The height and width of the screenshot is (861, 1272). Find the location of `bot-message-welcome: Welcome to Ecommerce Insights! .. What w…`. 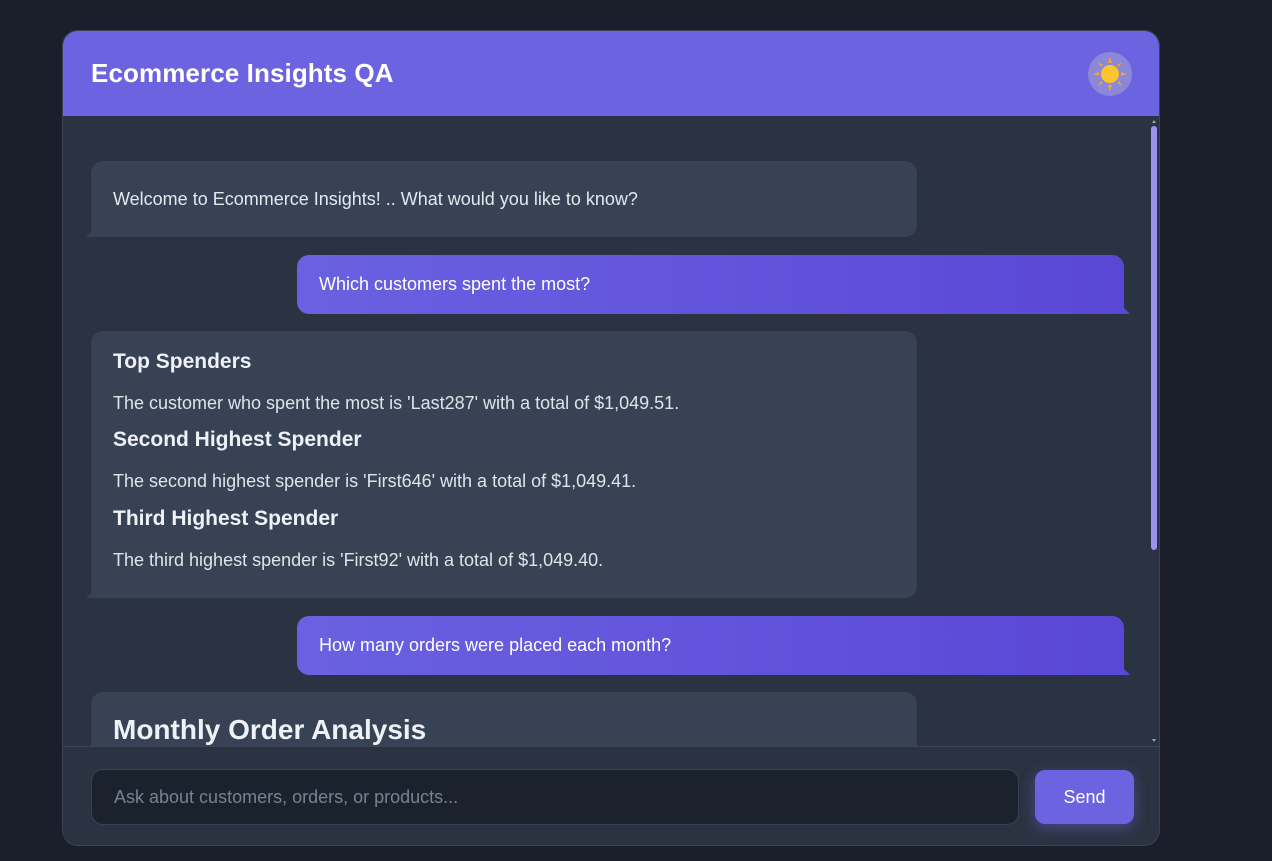

bot-message-welcome: Welcome to Ecommerce Insights! .. What w… is located at coordinates (501, 199).